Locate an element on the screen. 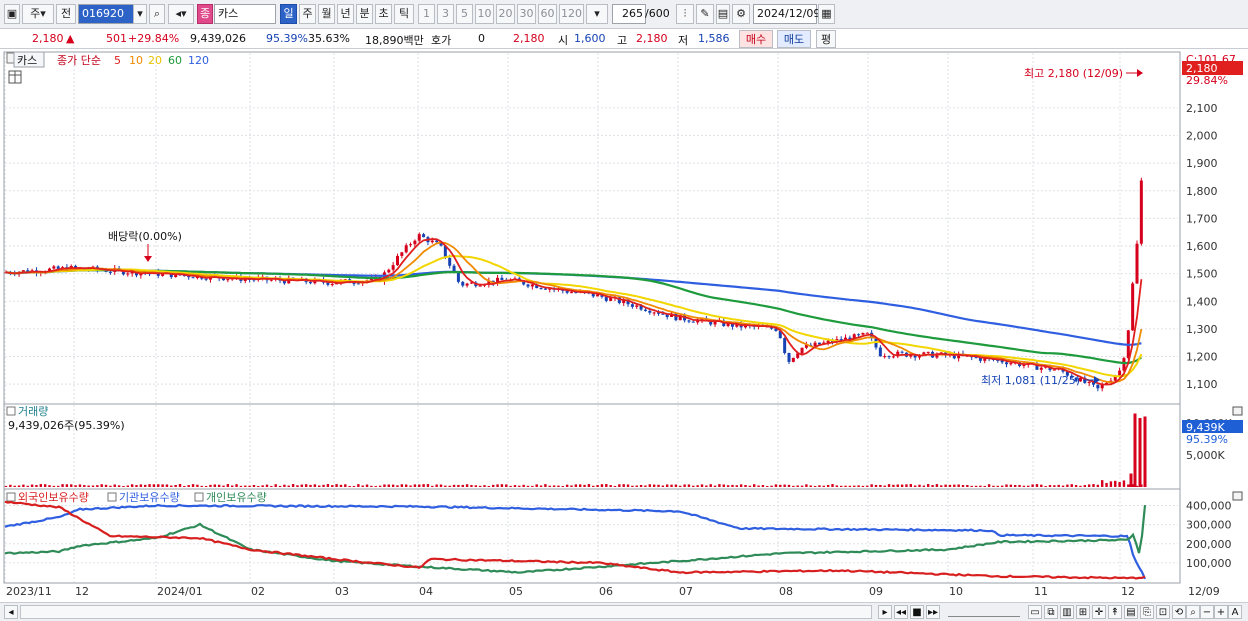  rewind-icon: ◂◂ is located at coordinates (901, 612).